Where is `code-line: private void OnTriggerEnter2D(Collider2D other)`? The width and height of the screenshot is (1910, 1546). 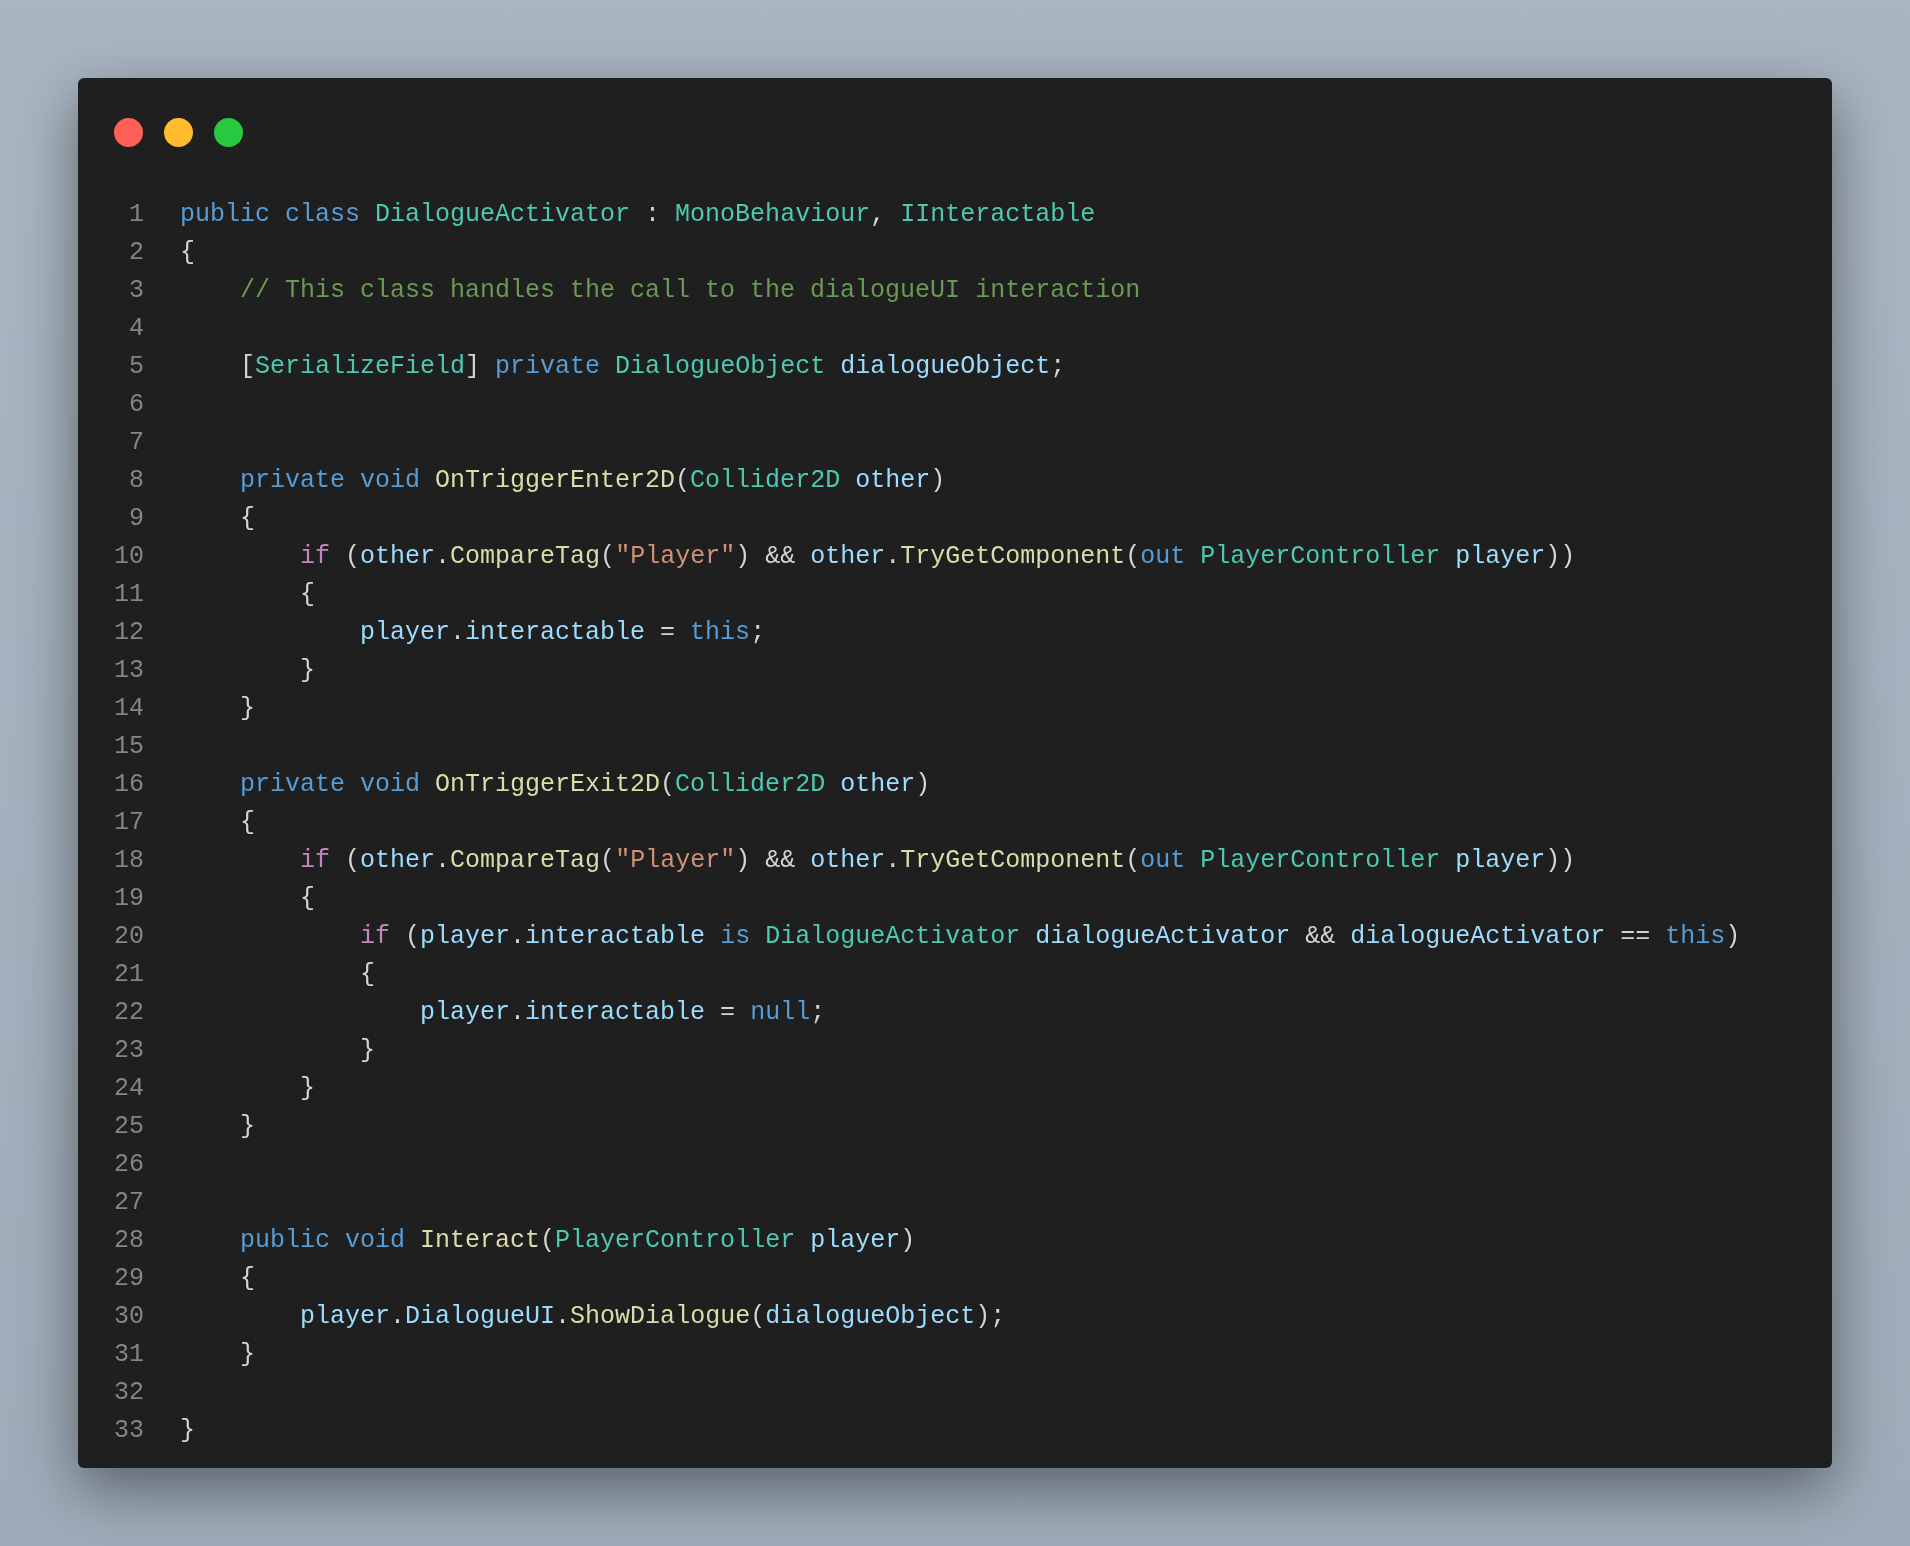
code-line: private void OnTriggerEnter2D(Collider2D other) is located at coordinates (592, 480).